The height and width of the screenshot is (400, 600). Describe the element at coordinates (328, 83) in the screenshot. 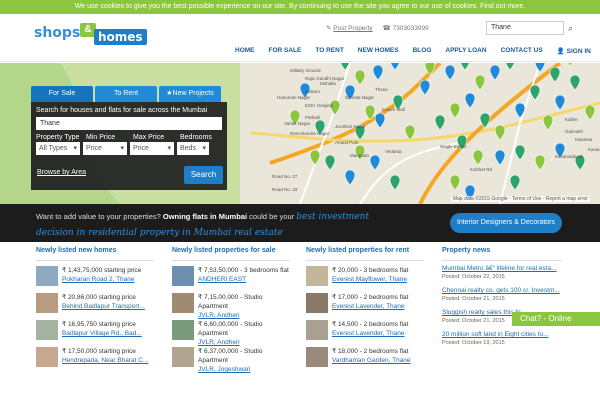

I see `map-label: Mohalla` at that location.